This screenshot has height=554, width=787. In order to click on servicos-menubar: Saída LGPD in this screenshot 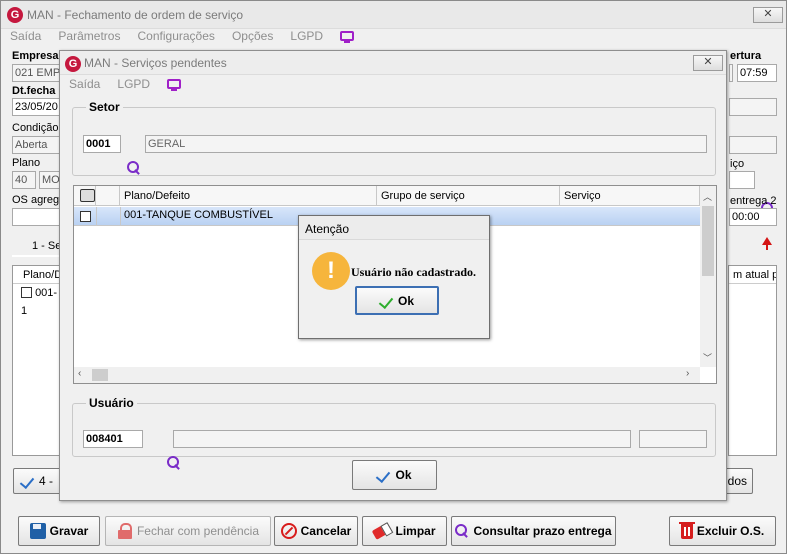, I will do `click(132, 85)`.